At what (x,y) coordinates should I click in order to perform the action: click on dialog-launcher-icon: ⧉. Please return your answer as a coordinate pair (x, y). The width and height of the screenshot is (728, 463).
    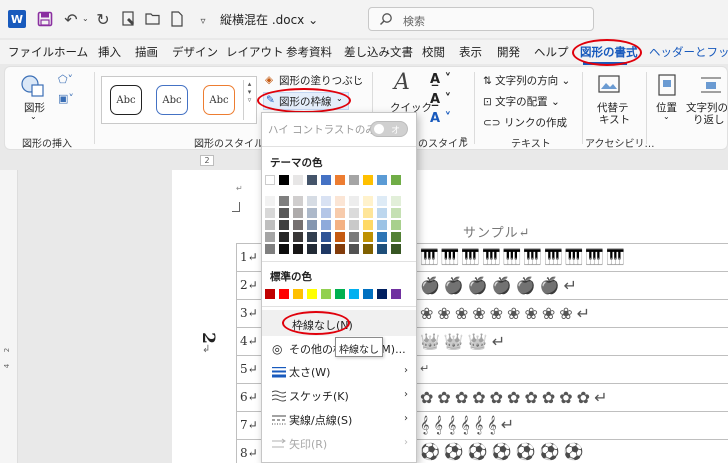
    Looking at the image, I should click on (464, 140).